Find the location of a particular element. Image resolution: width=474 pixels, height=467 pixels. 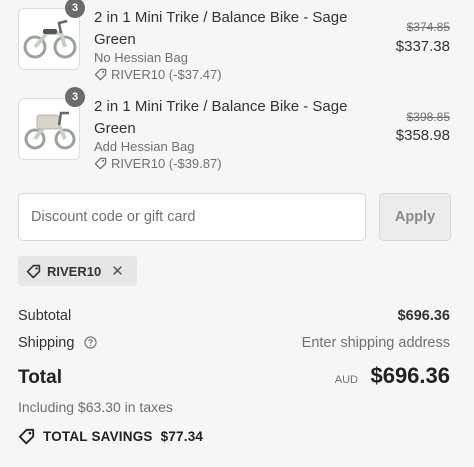

product-variant: Add Hessian Bag is located at coordinates (144, 146).